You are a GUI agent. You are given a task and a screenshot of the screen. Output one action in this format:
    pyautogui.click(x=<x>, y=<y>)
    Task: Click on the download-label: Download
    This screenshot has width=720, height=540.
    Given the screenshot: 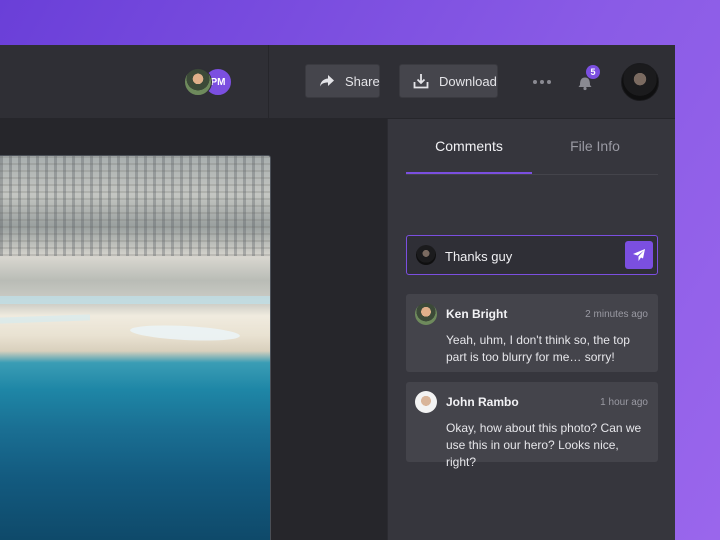 What is the action you would take?
    pyautogui.click(x=468, y=81)
    